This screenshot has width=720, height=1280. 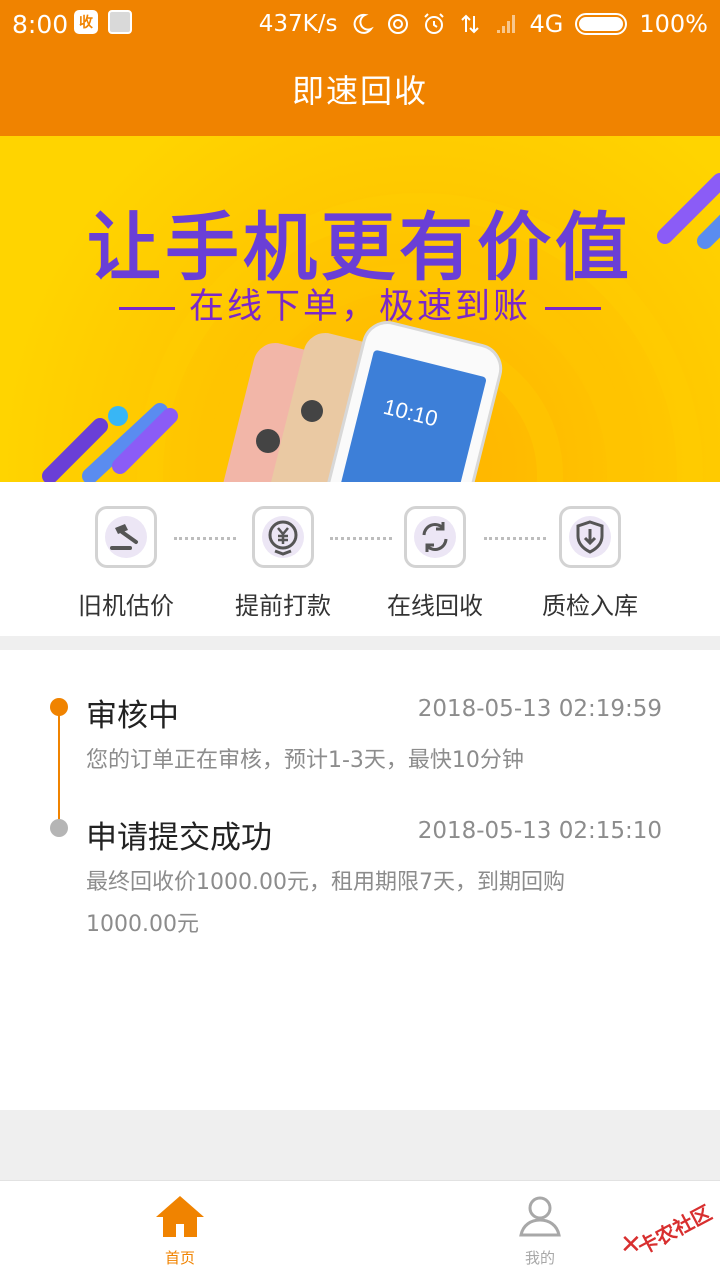 I want to click on process-steps: 旧机估价 提前打款 在线回收 质检入库, so click(x=360, y=559).